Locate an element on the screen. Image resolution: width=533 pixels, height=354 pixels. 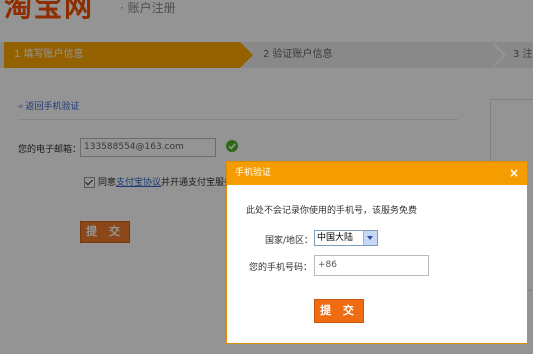
close-icon: × is located at coordinates (514, 173).